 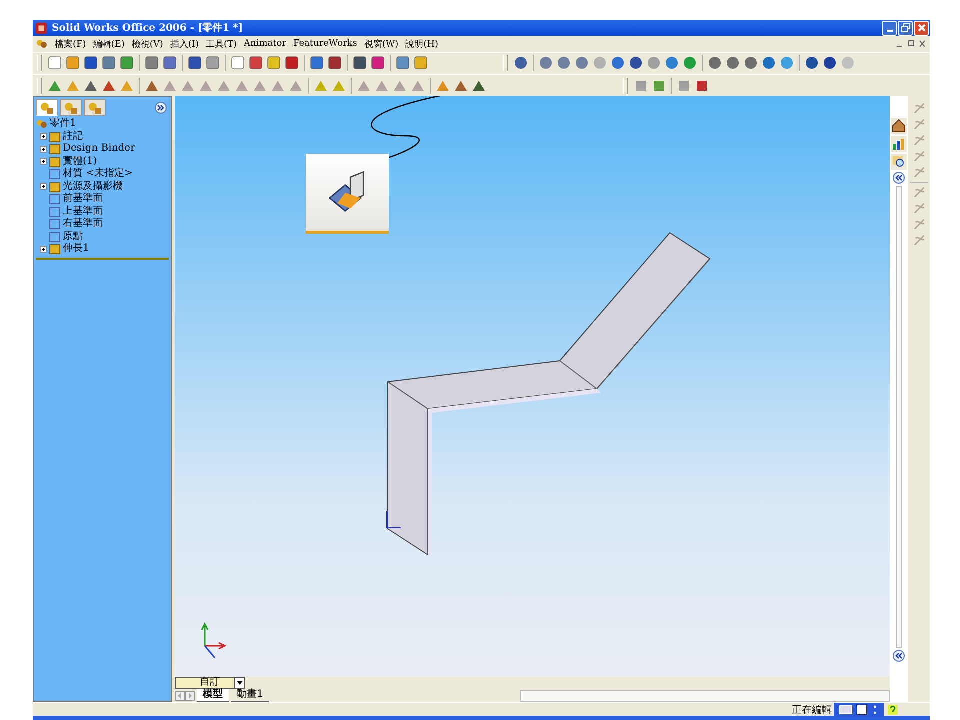 What do you see at coordinates (83, 224) in the screenshot?
I see `tree-item: 右基準面` at bounding box center [83, 224].